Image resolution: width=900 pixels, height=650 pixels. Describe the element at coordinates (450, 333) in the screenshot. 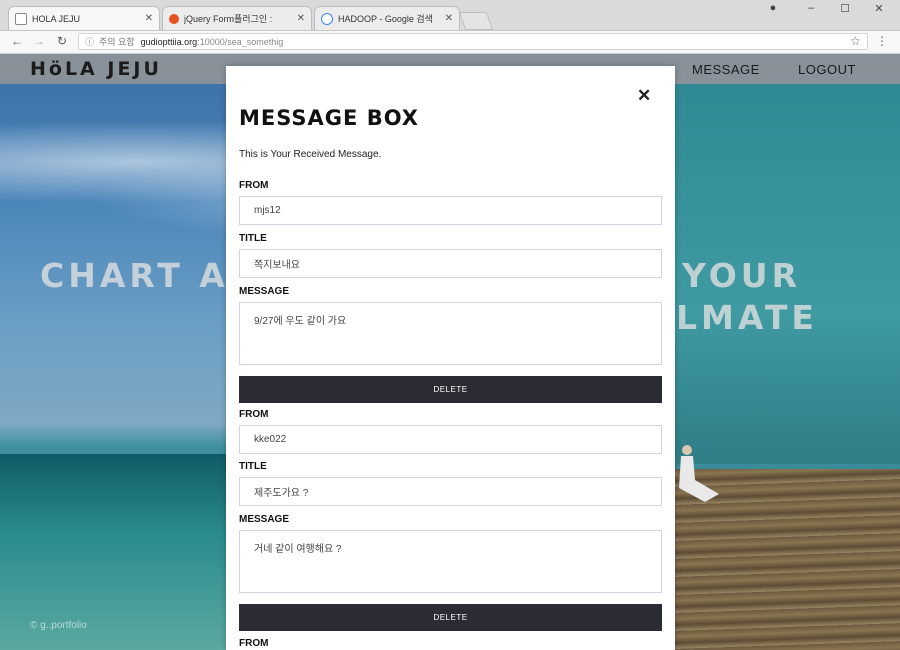

I see `message-field: 9/27에 우도 같이 가요` at that location.